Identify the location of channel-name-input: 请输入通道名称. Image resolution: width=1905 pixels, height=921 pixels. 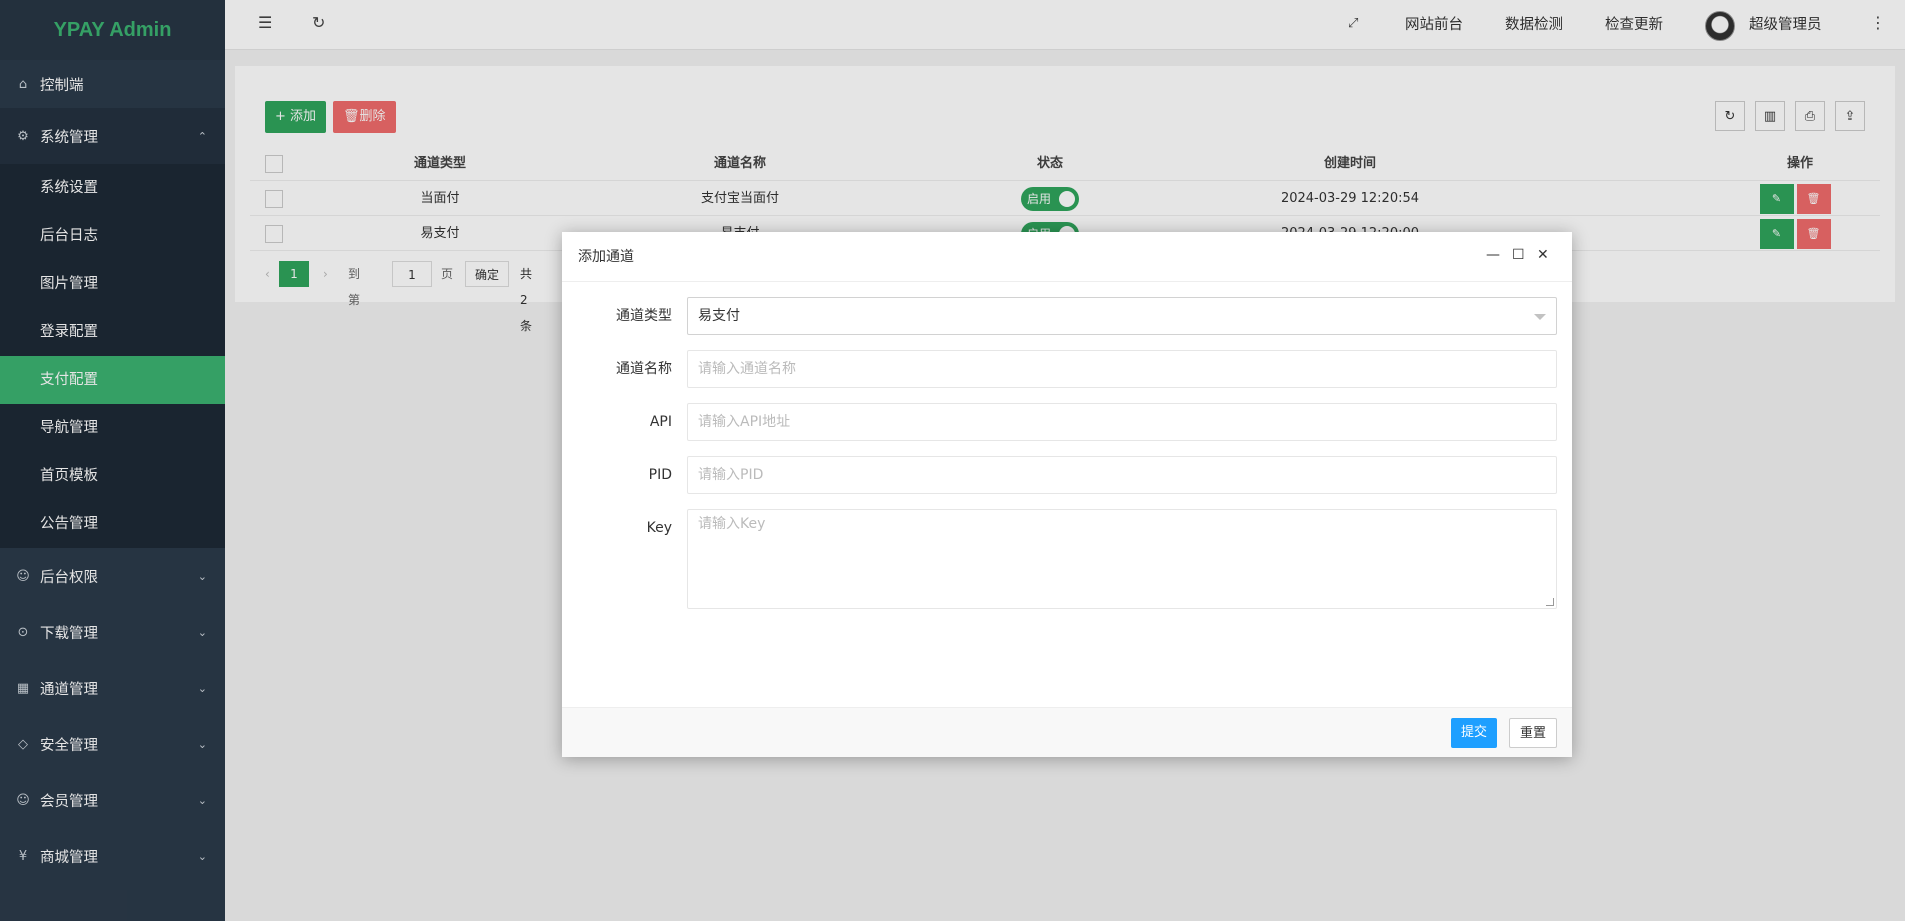
(1122, 369).